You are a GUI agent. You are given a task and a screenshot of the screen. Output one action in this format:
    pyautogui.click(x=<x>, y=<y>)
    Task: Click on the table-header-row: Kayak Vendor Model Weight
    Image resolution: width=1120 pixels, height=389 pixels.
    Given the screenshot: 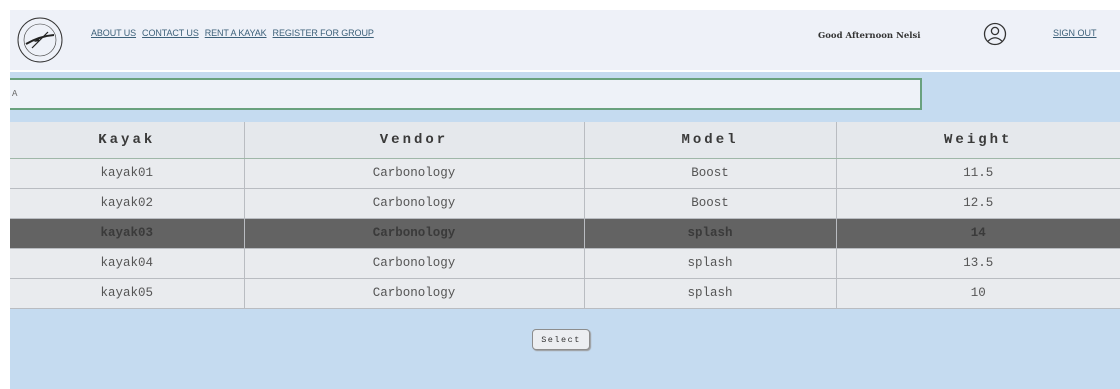 What is the action you would take?
    pyautogui.click(x=565, y=140)
    